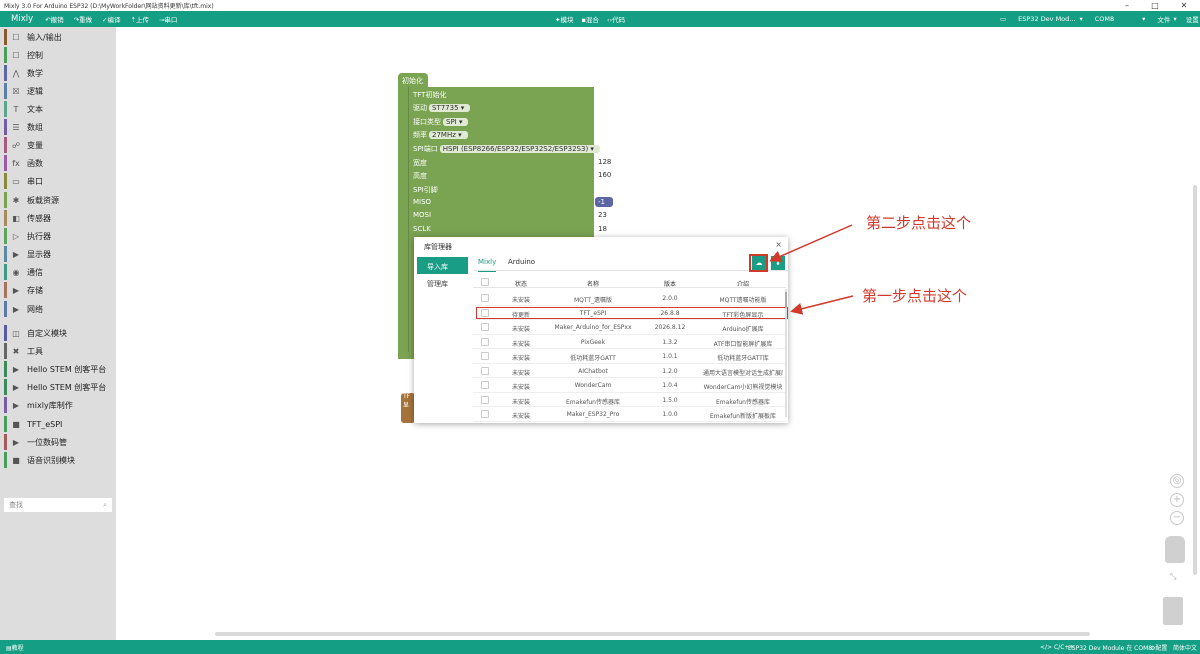 The height and width of the screenshot is (654, 1200). I want to click on sidebar-item-label: 网络, so click(35, 309).